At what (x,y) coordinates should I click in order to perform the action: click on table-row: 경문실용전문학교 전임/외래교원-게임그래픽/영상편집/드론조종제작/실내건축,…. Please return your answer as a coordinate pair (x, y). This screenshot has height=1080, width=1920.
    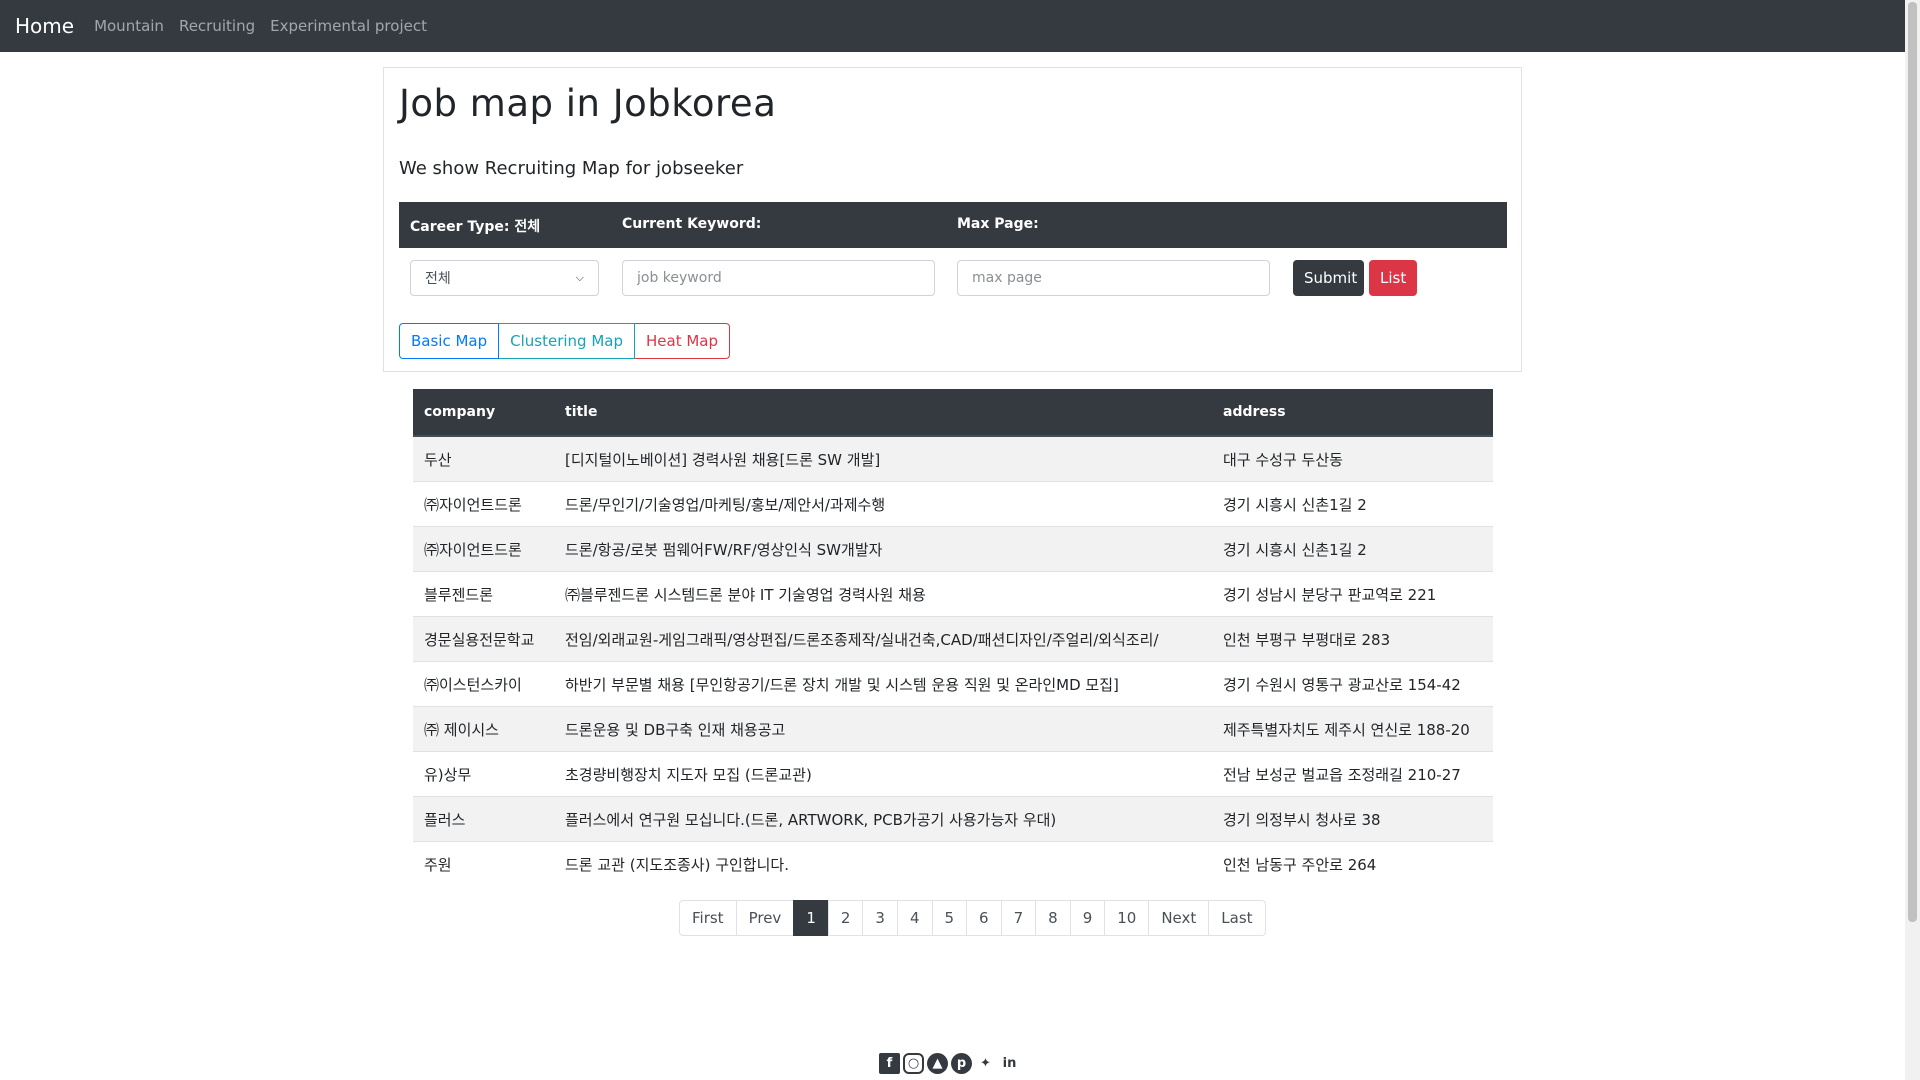
    Looking at the image, I should click on (953, 639).